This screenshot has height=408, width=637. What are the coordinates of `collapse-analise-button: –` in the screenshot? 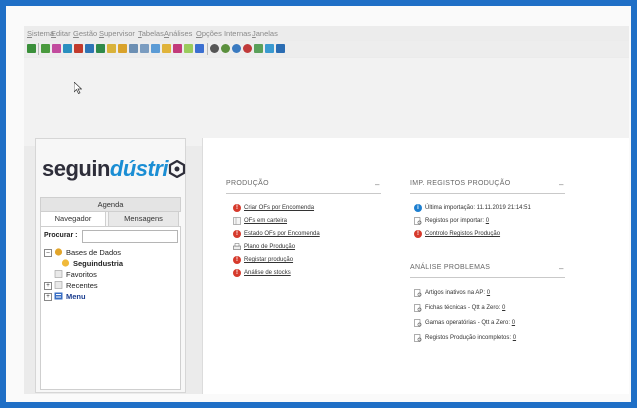 It's located at (561, 268).